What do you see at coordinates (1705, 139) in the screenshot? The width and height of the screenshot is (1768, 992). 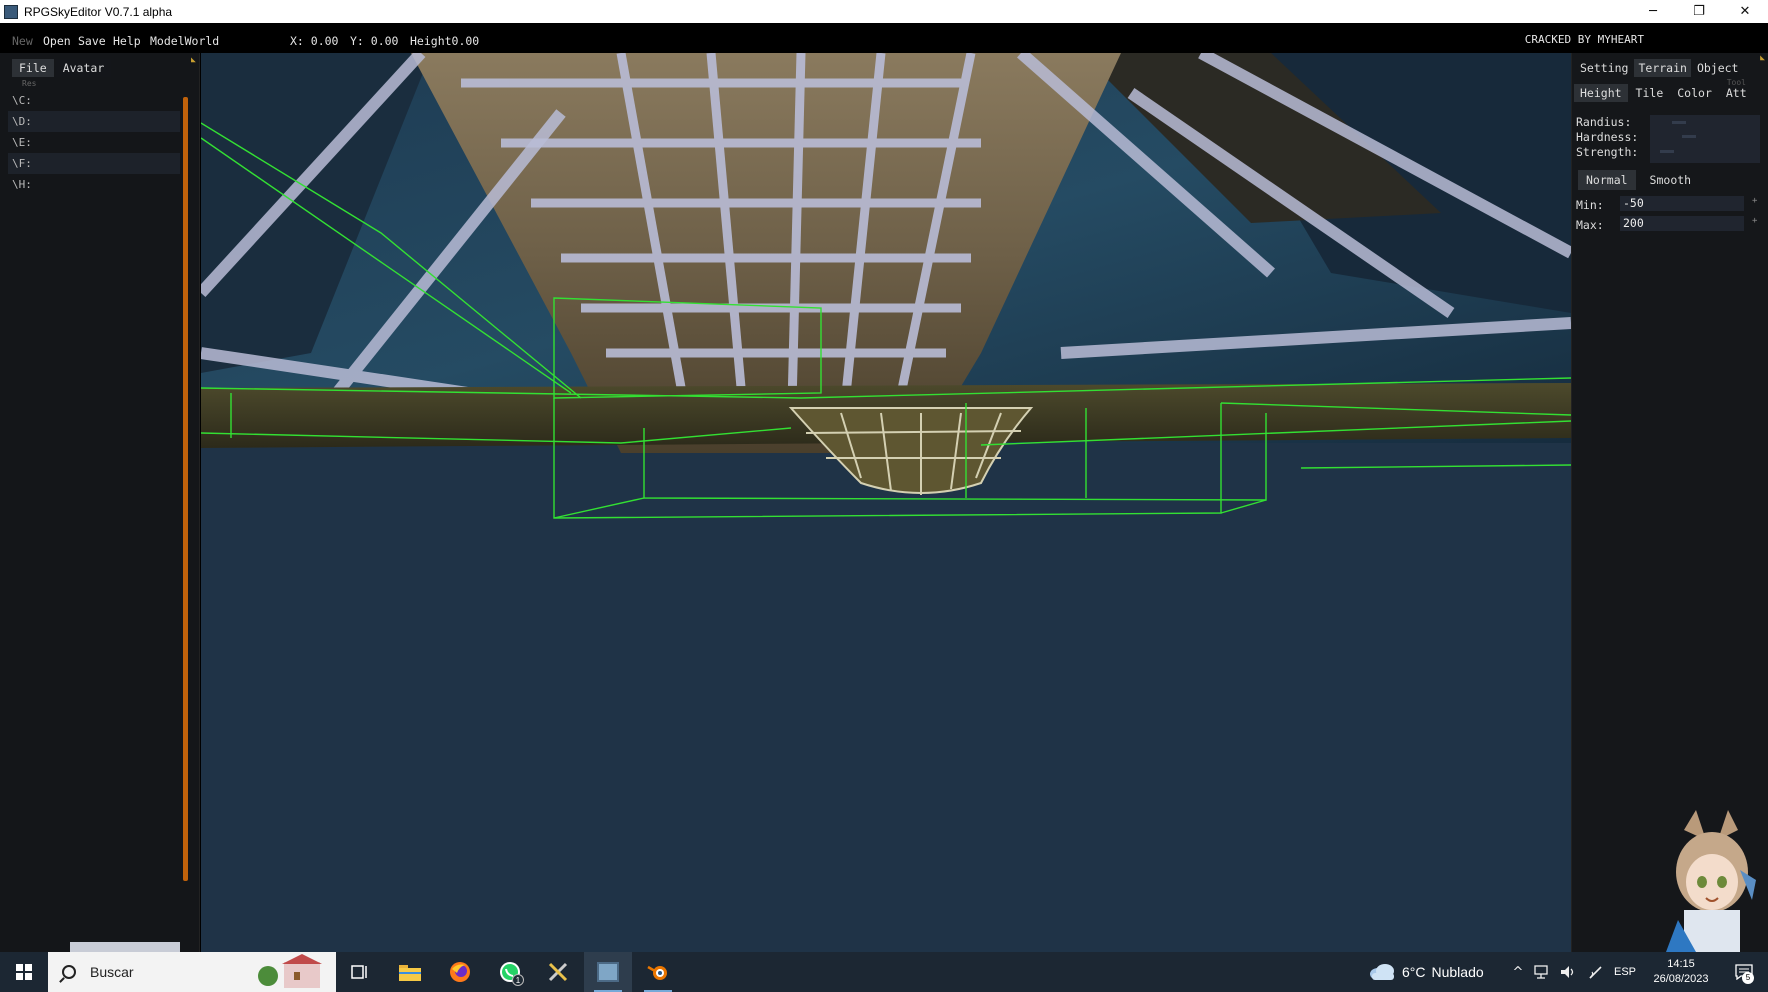 I see `brush-slider-group` at bounding box center [1705, 139].